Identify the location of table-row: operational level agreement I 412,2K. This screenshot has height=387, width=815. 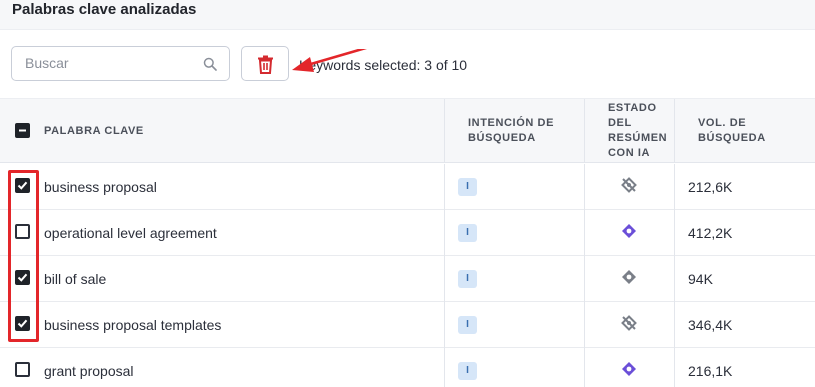
(407, 233).